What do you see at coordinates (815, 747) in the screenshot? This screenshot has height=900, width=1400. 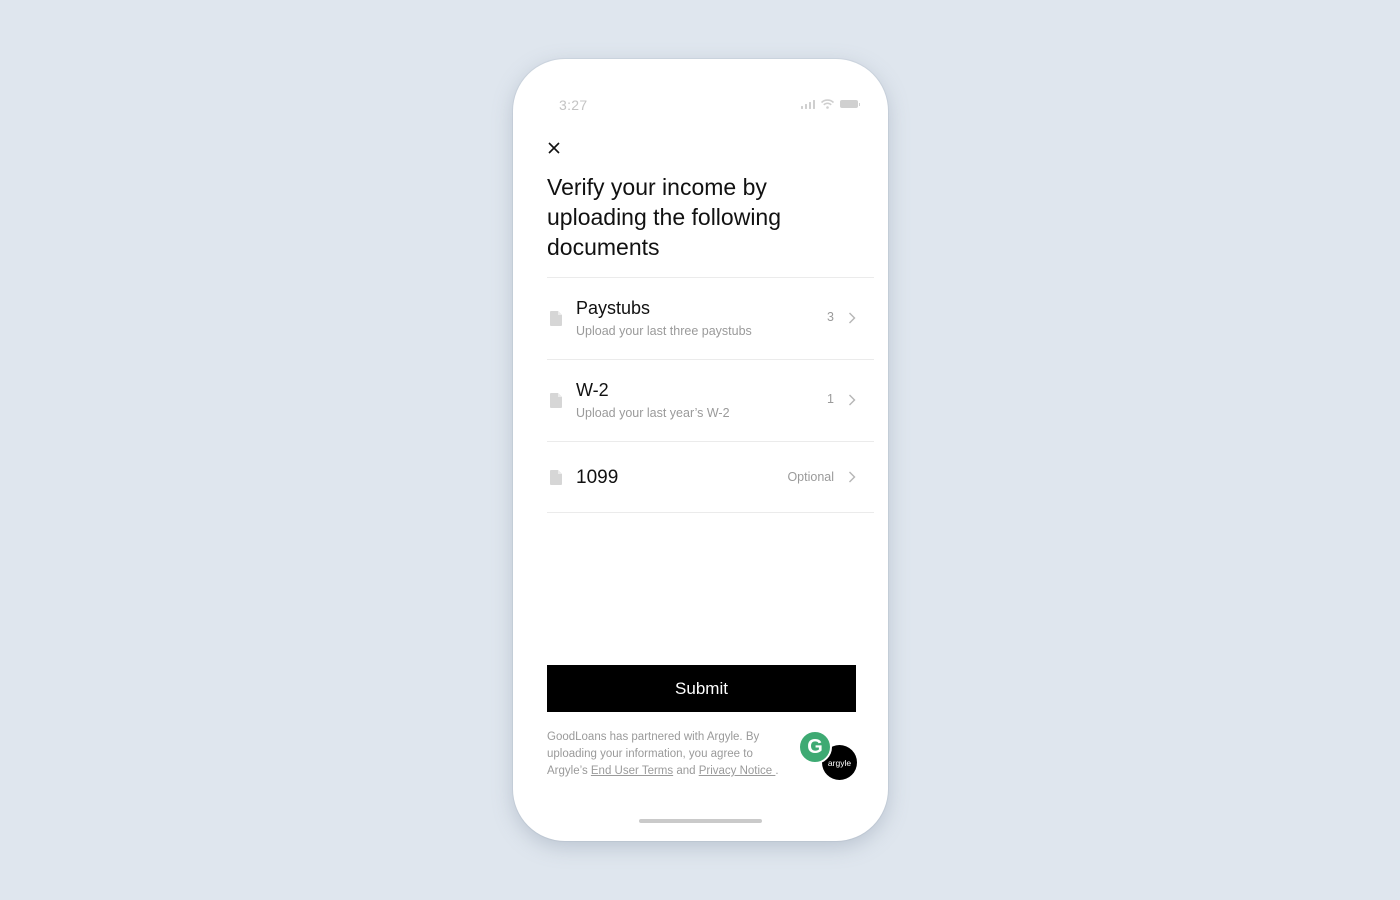 I see `goodloans-logo: G` at bounding box center [815, 747].